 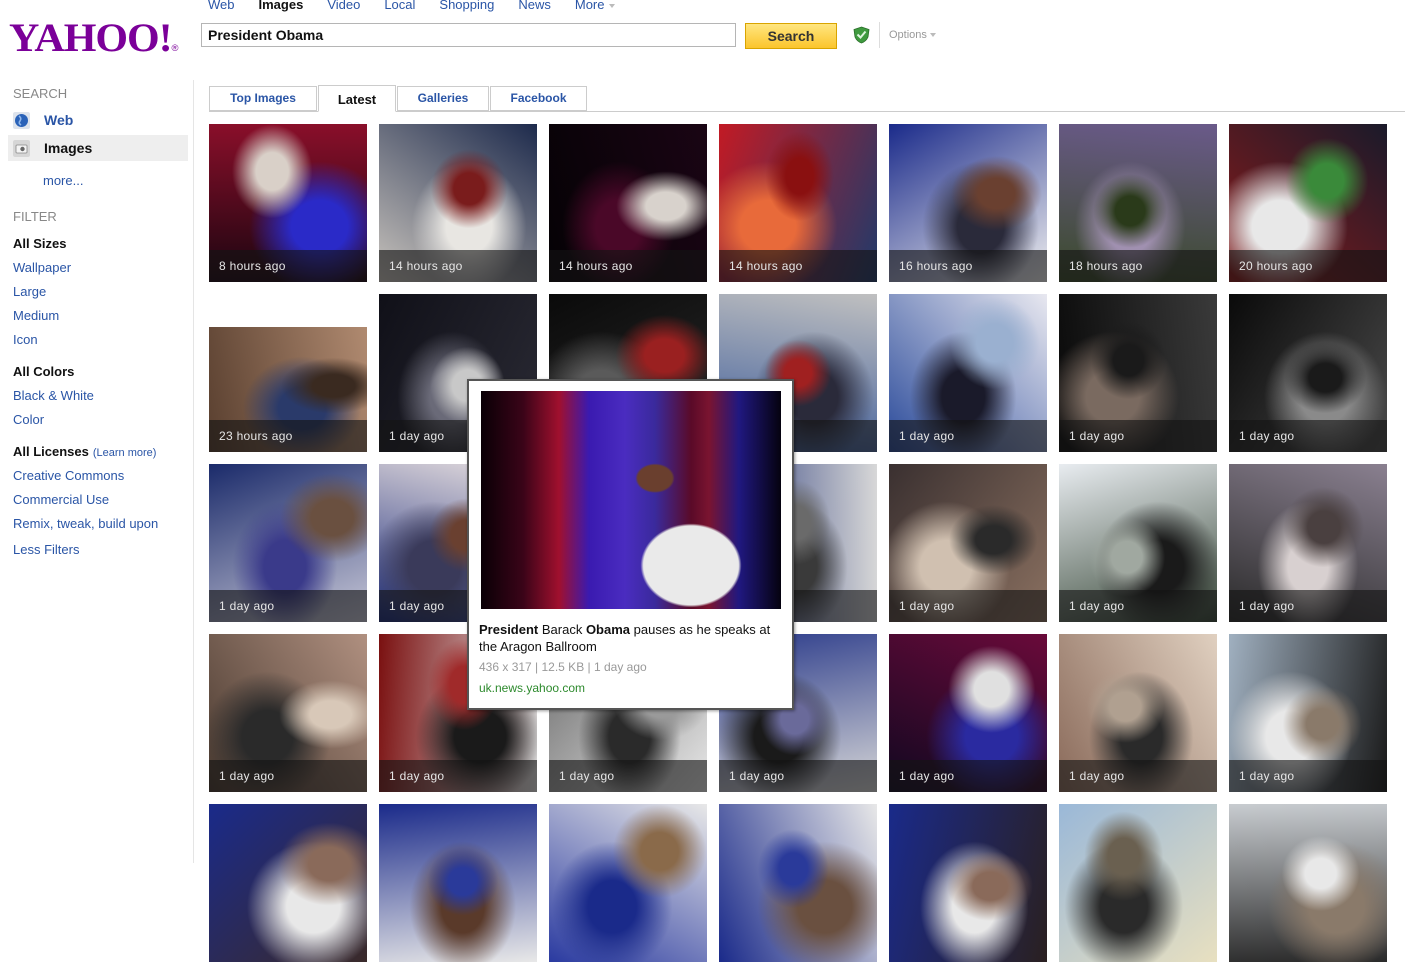 I want to click on tab-top-images: Top Images, so click(x=263, y=98).